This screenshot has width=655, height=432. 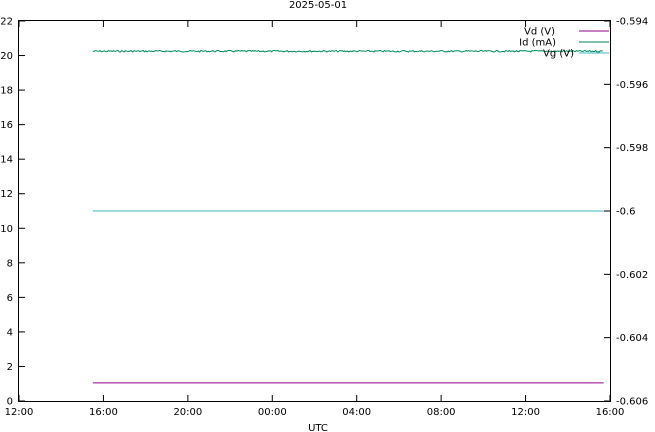 What do you see at coordinates (632, 85) in the screenshot?
I see `y2-tick-label: -0.596` at bounding box center [632, 85].